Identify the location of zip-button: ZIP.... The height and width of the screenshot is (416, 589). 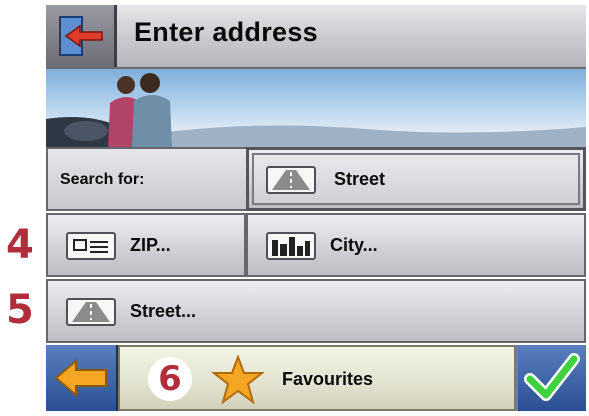
(146, 245).